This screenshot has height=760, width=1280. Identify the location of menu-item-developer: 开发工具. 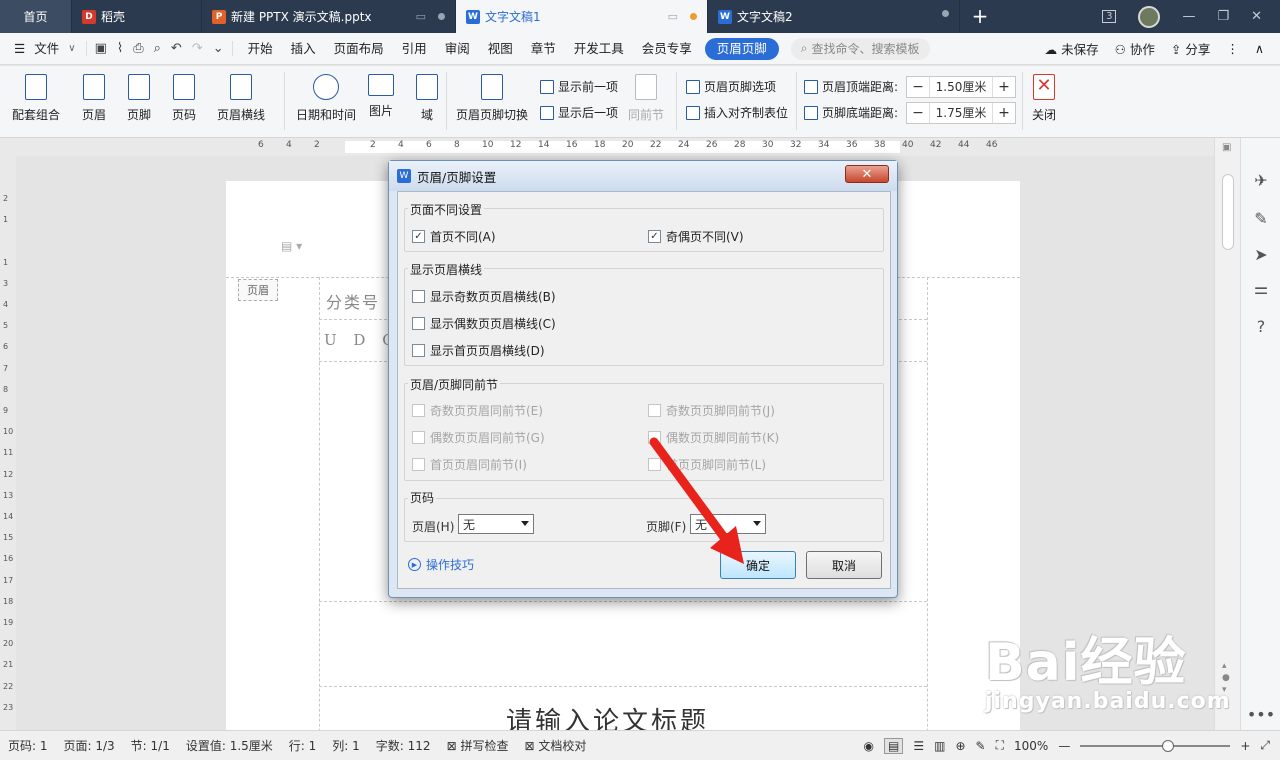
(599, 49).